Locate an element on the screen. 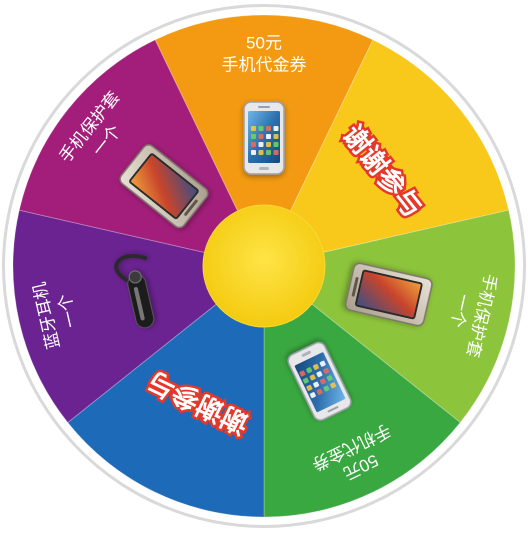 This screenshot has width=528, height=533. wheel-hub is located at coordinates (264, 266).